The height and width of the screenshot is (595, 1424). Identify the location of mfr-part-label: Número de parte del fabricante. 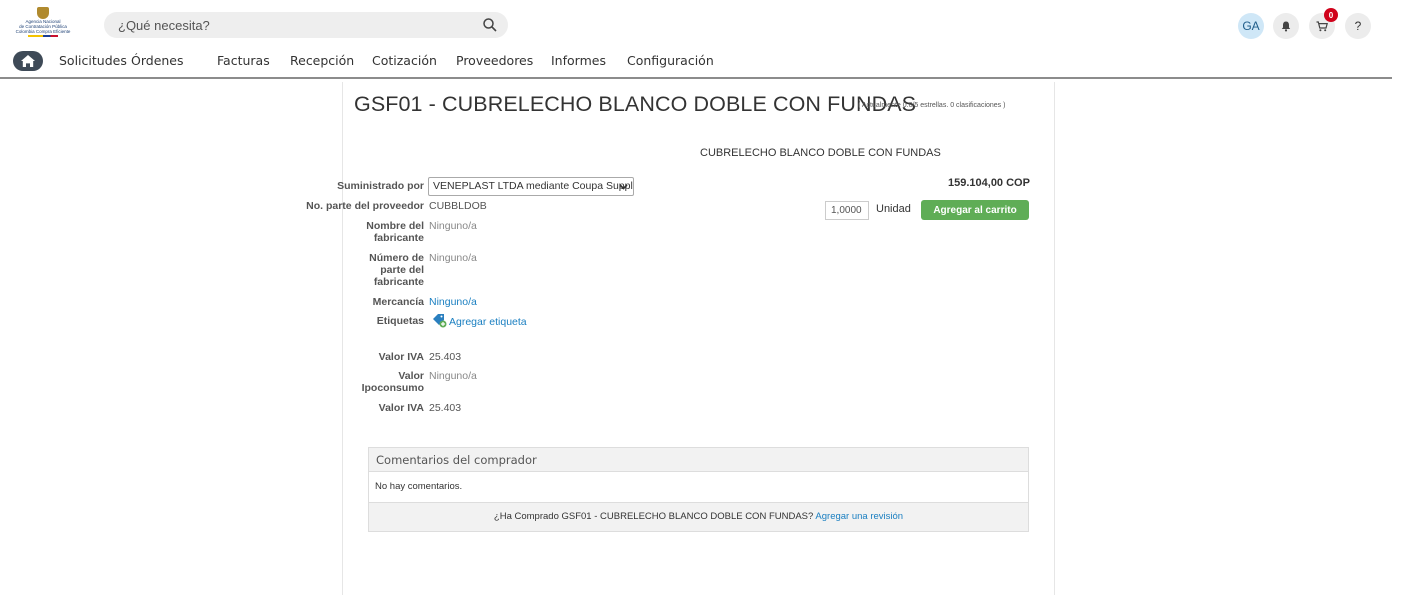
(396, 270).